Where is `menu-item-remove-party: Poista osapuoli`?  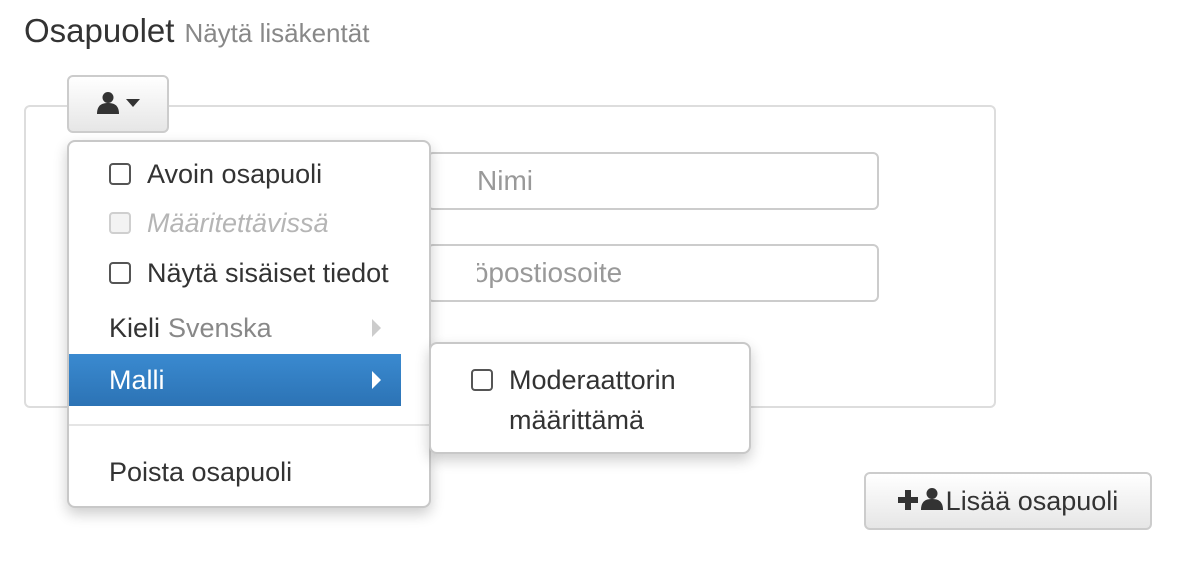 menu-item-remove-party: Poista osapuoli is located at coordinates (235, 472).